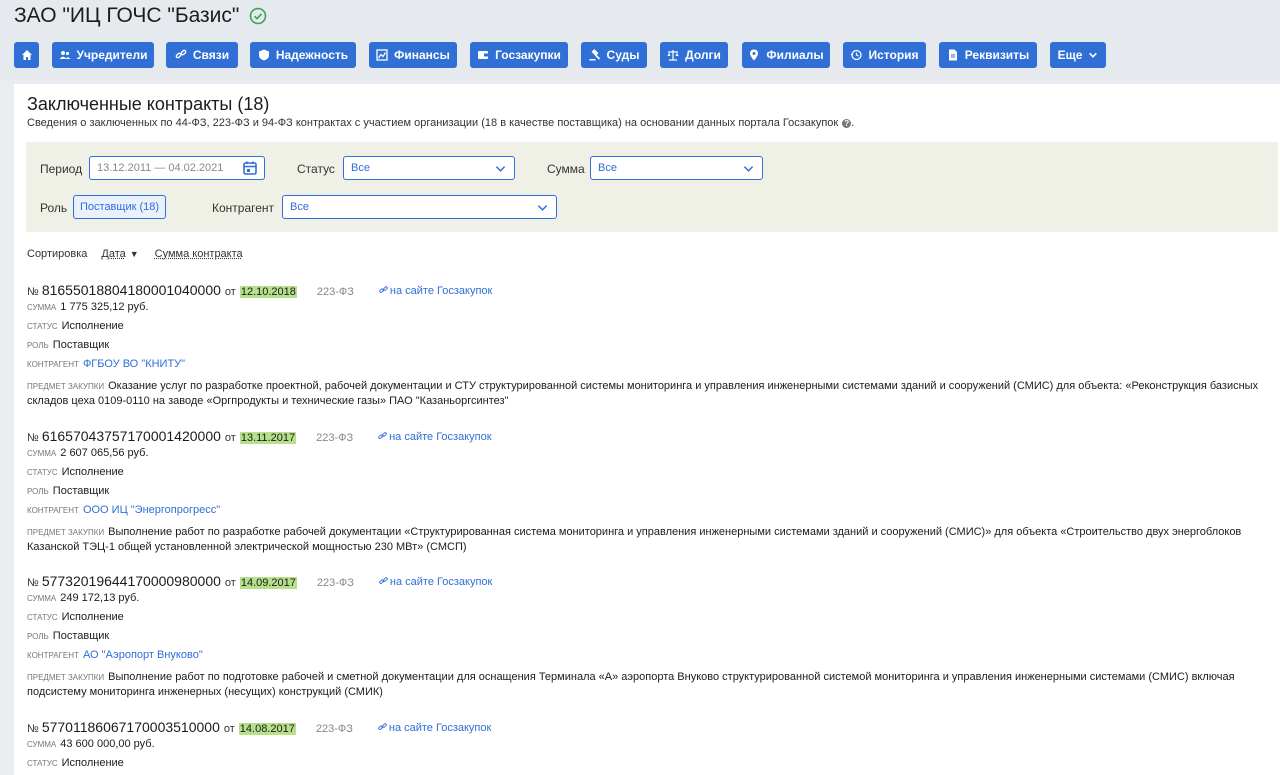 The width and height of the screenshot is (1280, 775). I want to click on contract-date: 14.08.2017, so click(267, 729).